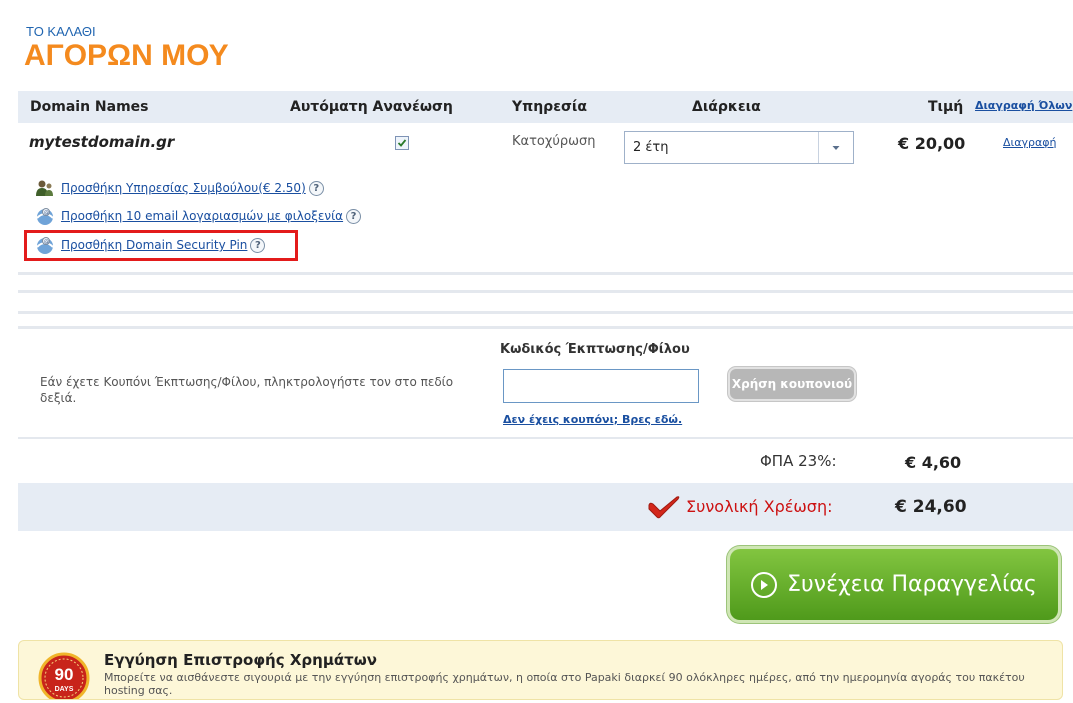 The height and width of the screenshot is (703, 1073). What do you see at coordinates (592, 419) in the screenshot?
I see `find-coupon-link: Δεν έχεις κουπόνι; Βρες εδώ.` at bounding box center [592, 419].